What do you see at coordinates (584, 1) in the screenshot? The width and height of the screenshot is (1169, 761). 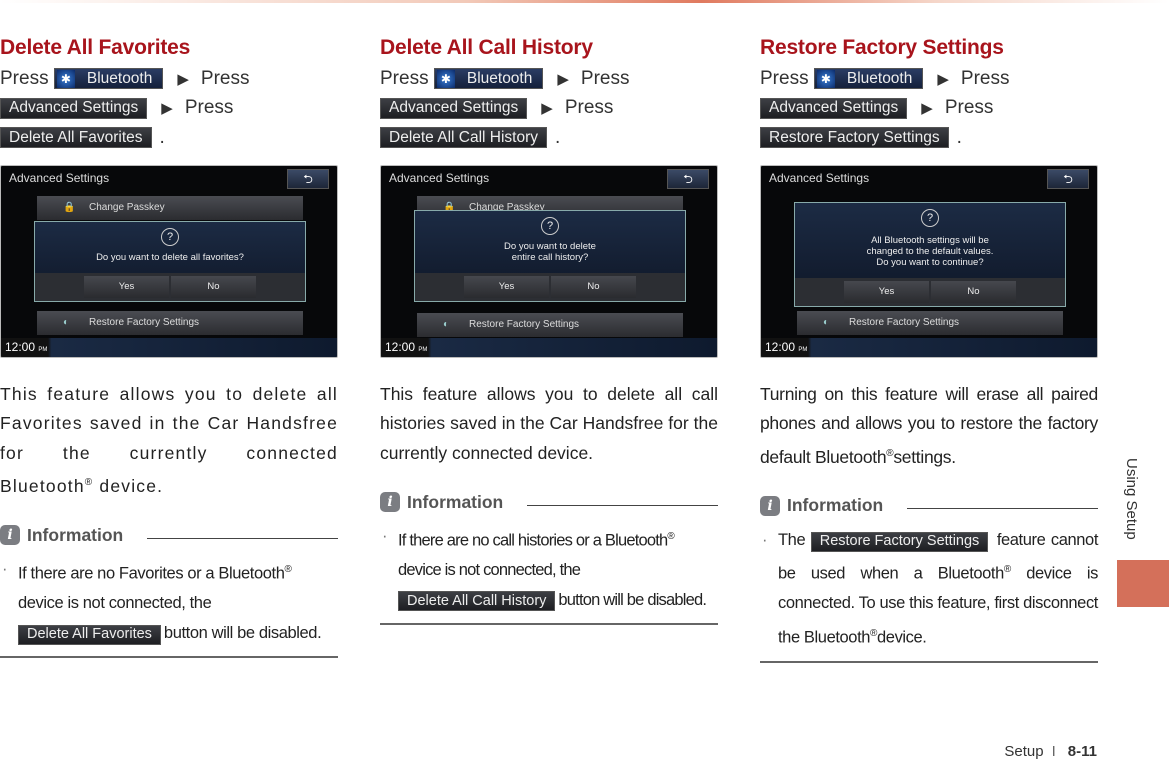 I see `top-decorative-line` at bounding box center [584, 1].